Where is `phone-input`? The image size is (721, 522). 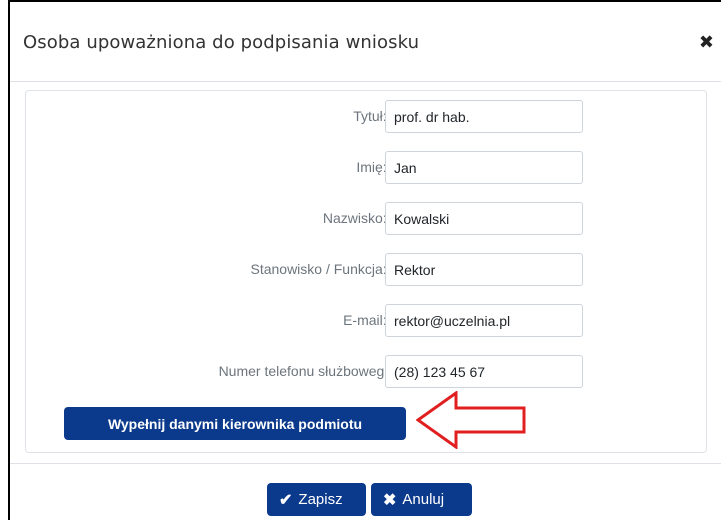 phone-input is located at coordinates (484, 371).